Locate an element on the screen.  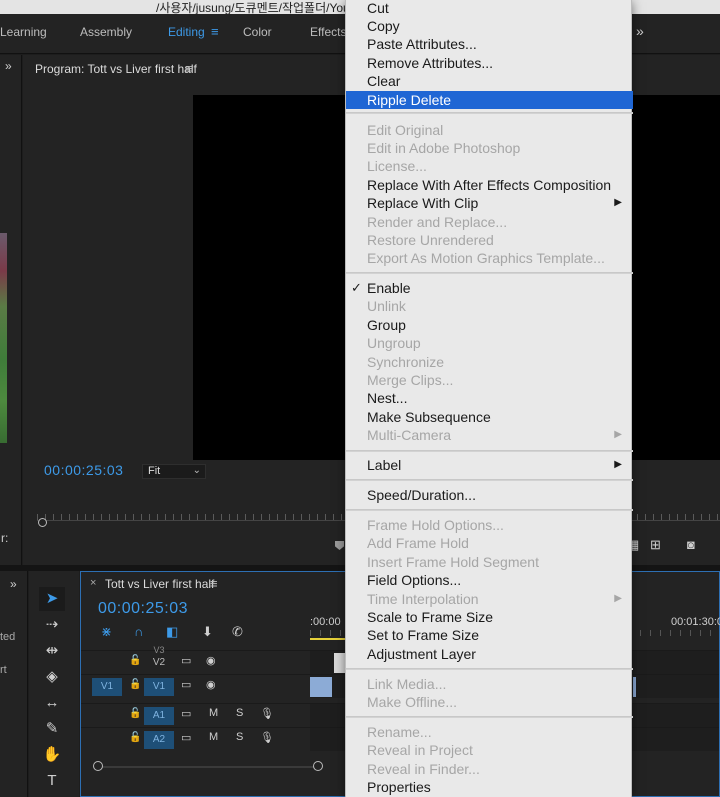
menu-item-multi-camera: Multi-Camera ▶ is located at coordinates (489, 435).